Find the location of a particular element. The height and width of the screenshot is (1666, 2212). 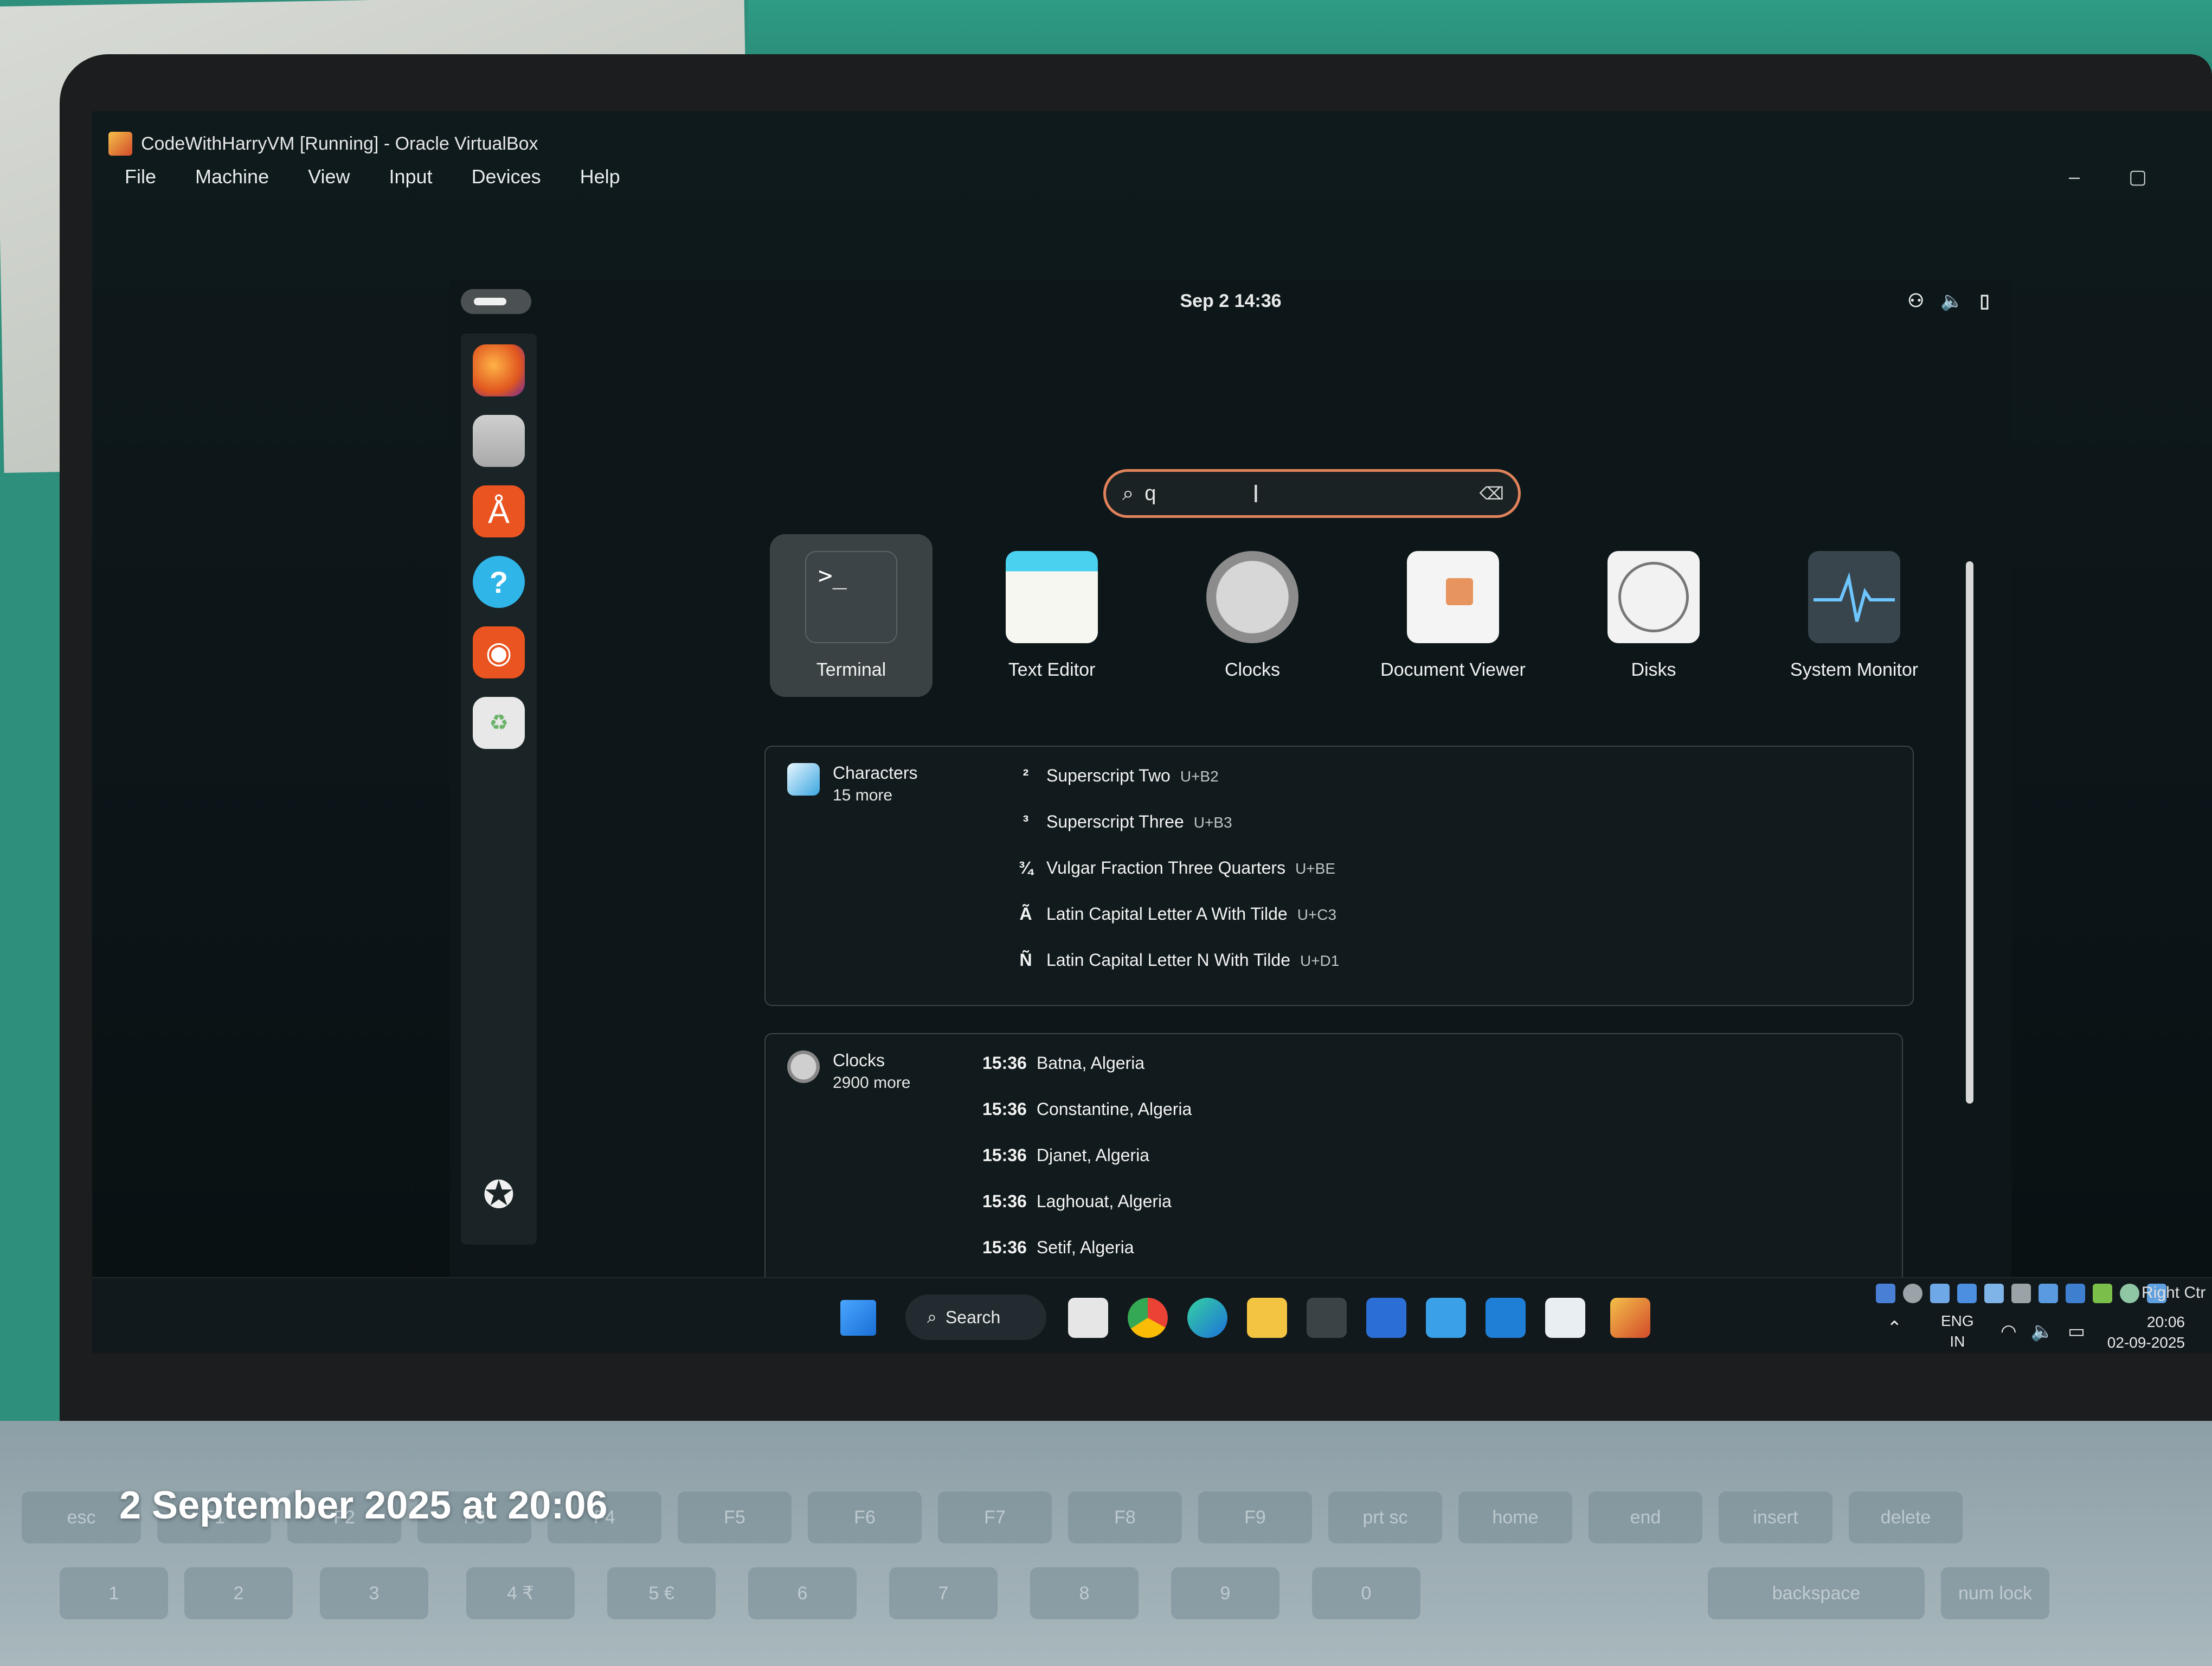

snipping-tool-icon is located at coordinates (1565, 1318).